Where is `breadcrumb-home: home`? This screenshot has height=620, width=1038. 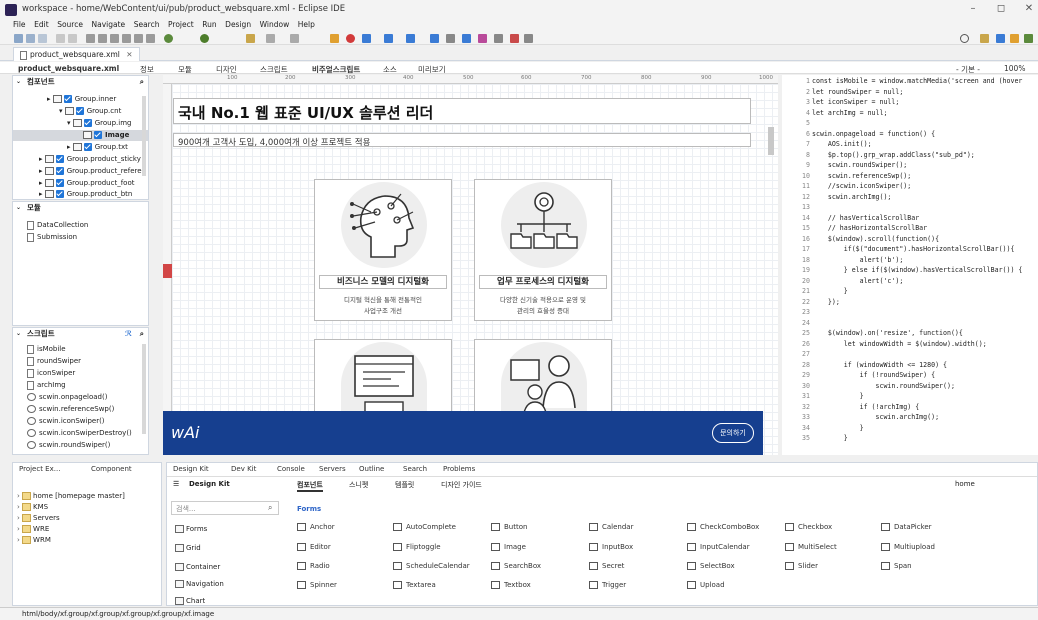 breadcrumb-home: home is located at coordinates (965, 484).